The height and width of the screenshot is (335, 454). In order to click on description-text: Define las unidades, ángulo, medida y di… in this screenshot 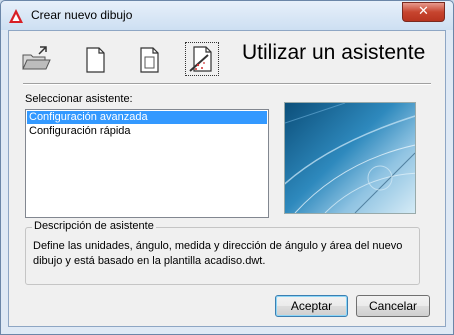, I will do `click(218, 253)`.